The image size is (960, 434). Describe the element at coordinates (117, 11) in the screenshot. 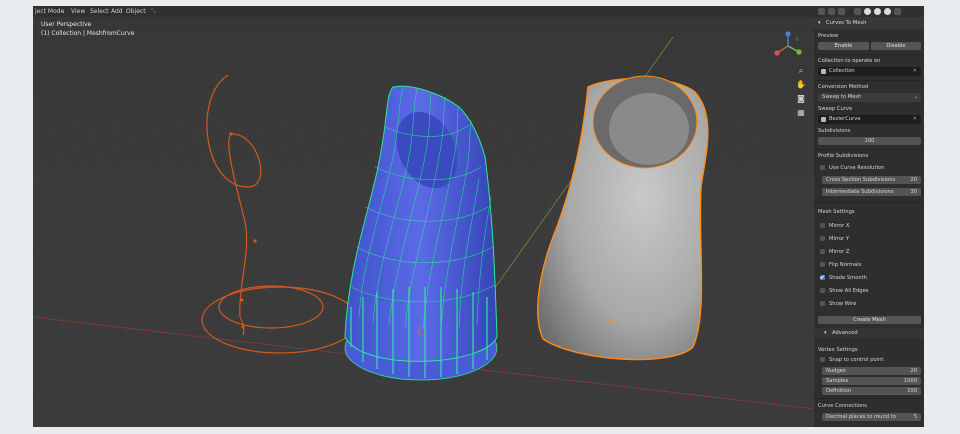

I see `menu-add: Add` at that location.